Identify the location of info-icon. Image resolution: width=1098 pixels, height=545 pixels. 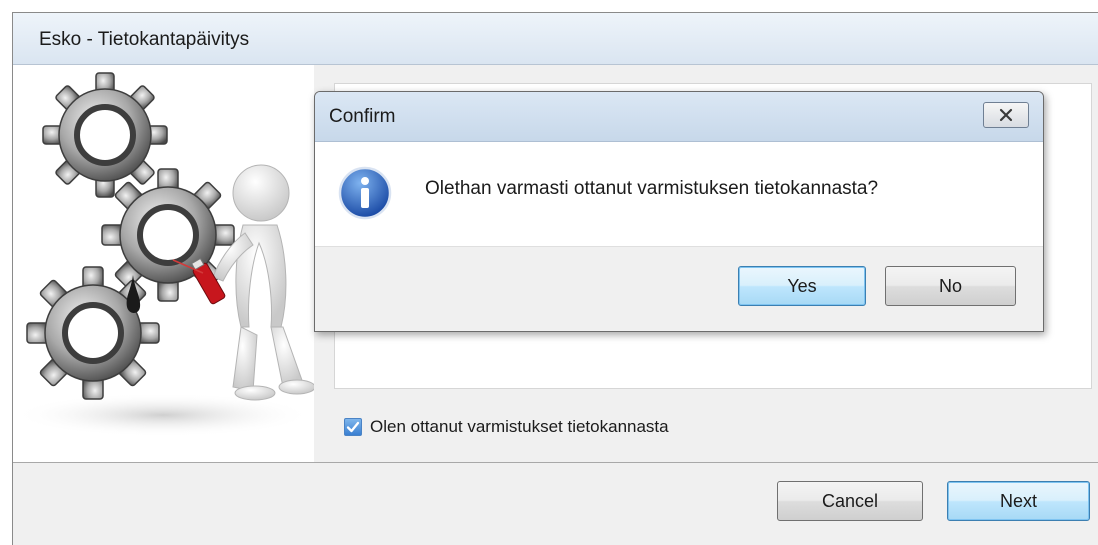
(365, 193).